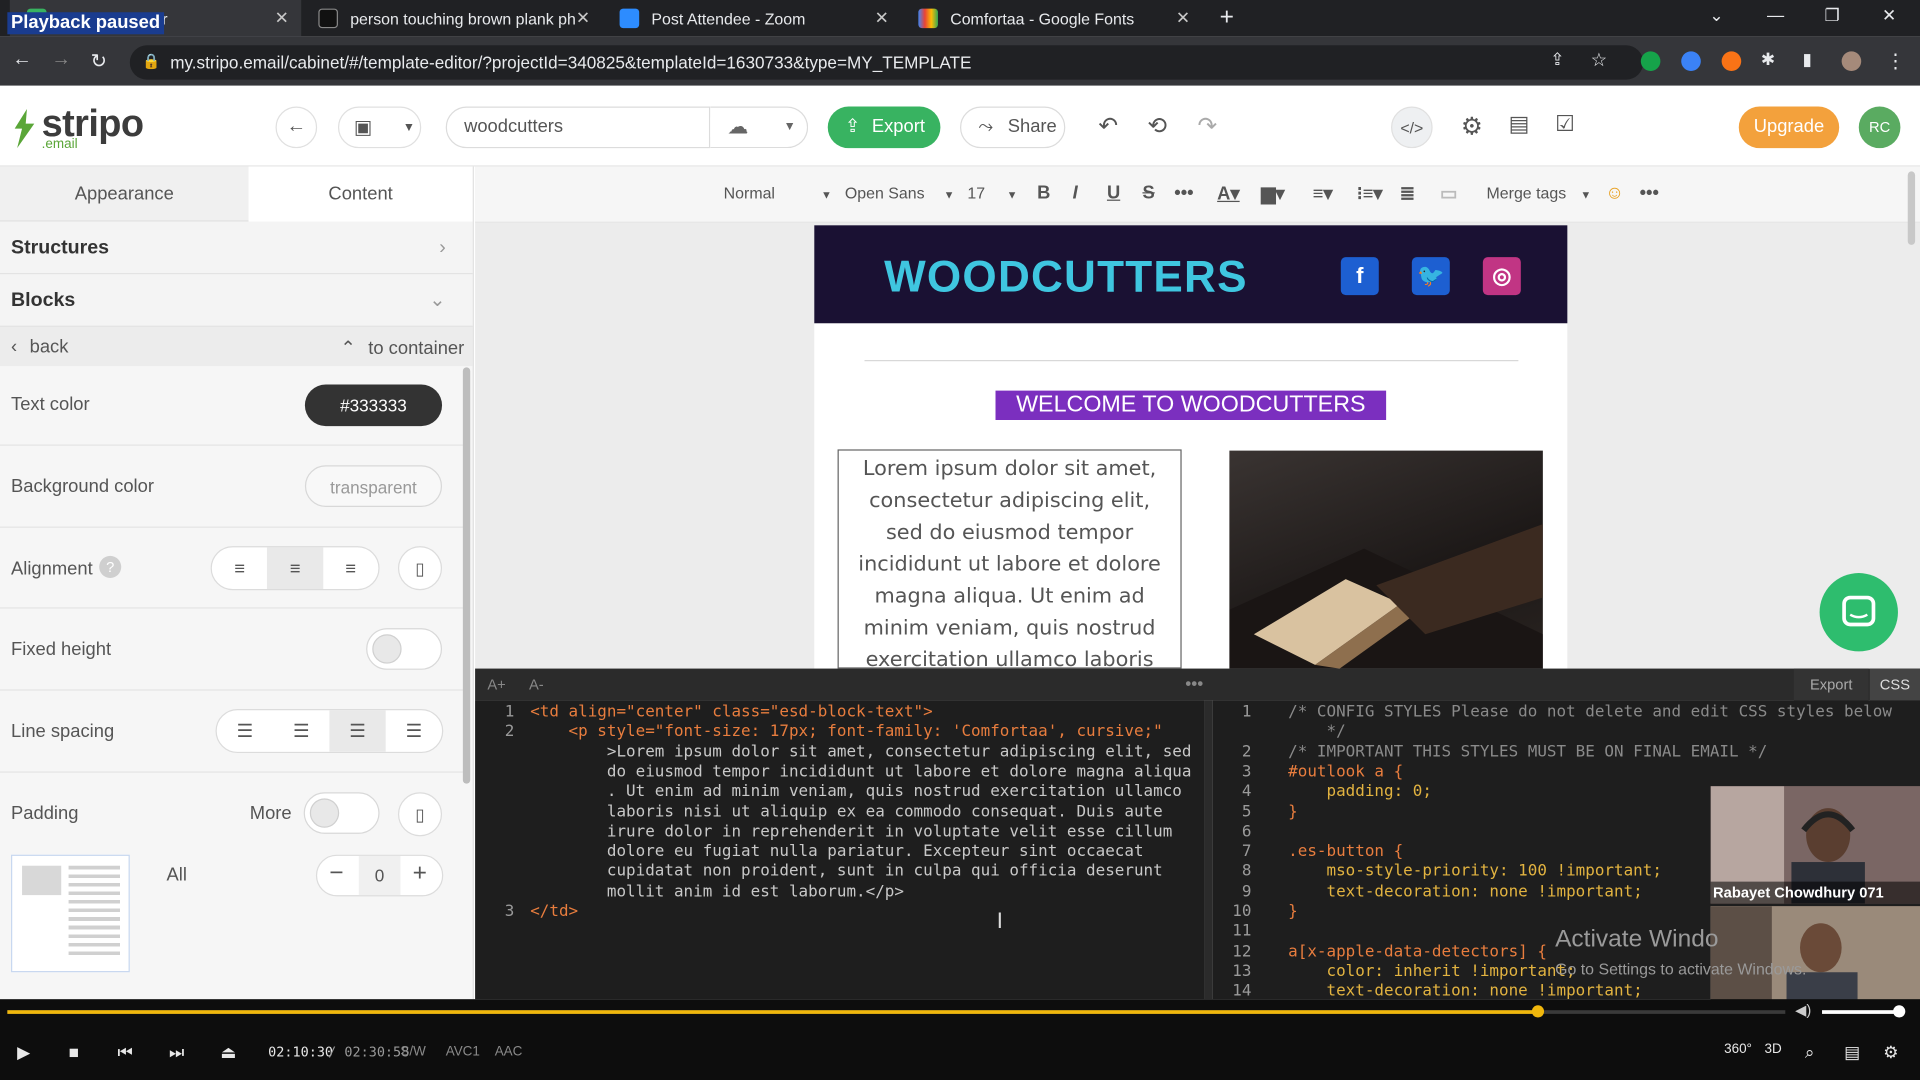 This screenshot has height=1080, width=1920. What do you see at coordinates (1472, 126) in the screenshot?
I see `settings-gear-icon: ⚙` at bounding box center [1472, 126].